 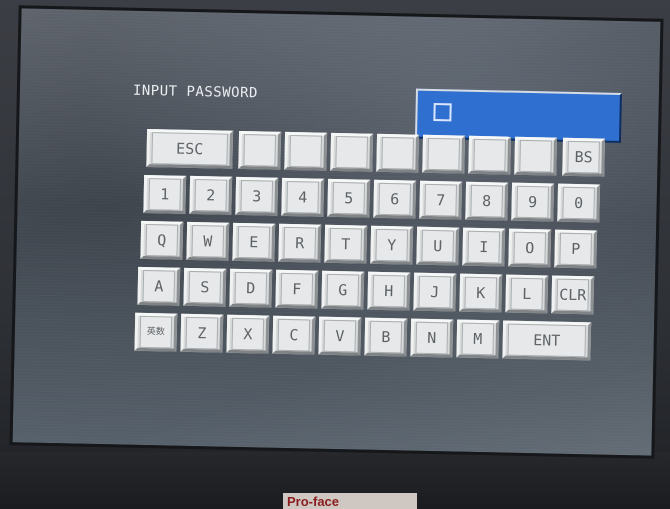 I want to click on key-o: O, so click(x=530, y=248).